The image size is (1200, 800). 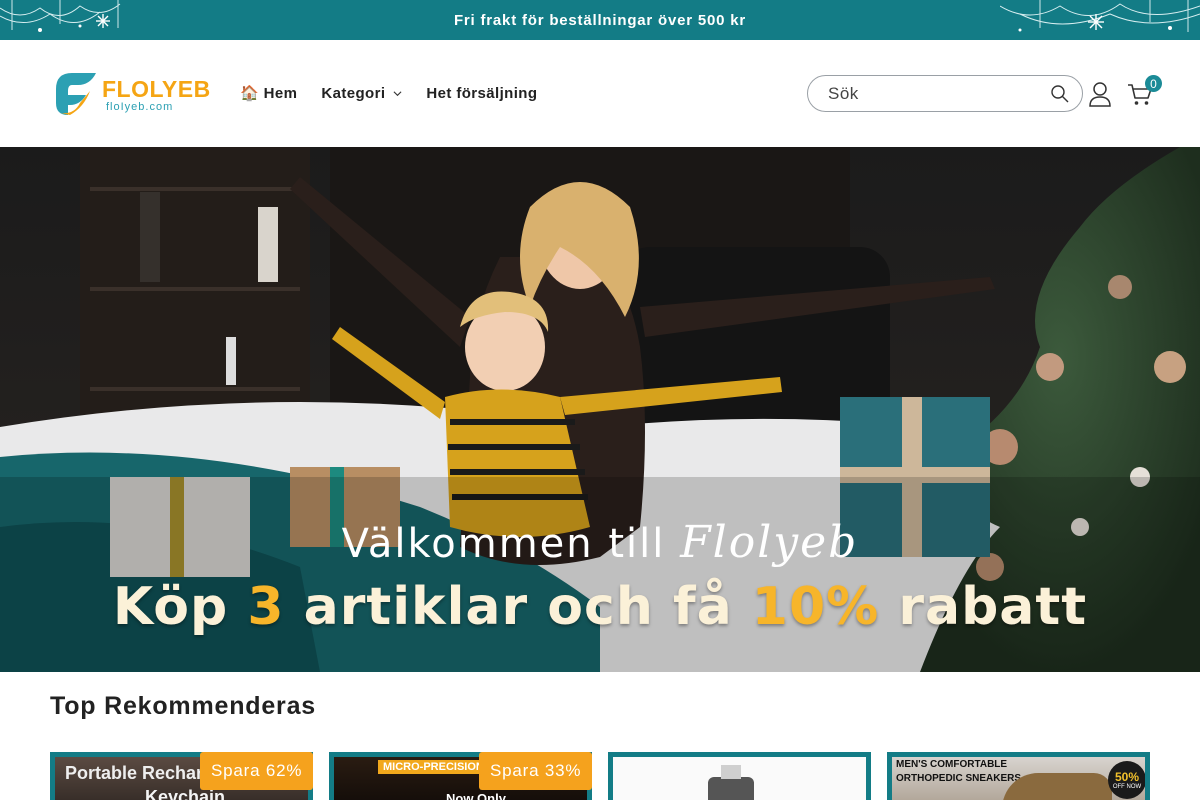 What do you see at coordinates (518, 607) in the screenshot?
I see `hero-offer-part2: artiklar och få` at bounding box center [518, 607].